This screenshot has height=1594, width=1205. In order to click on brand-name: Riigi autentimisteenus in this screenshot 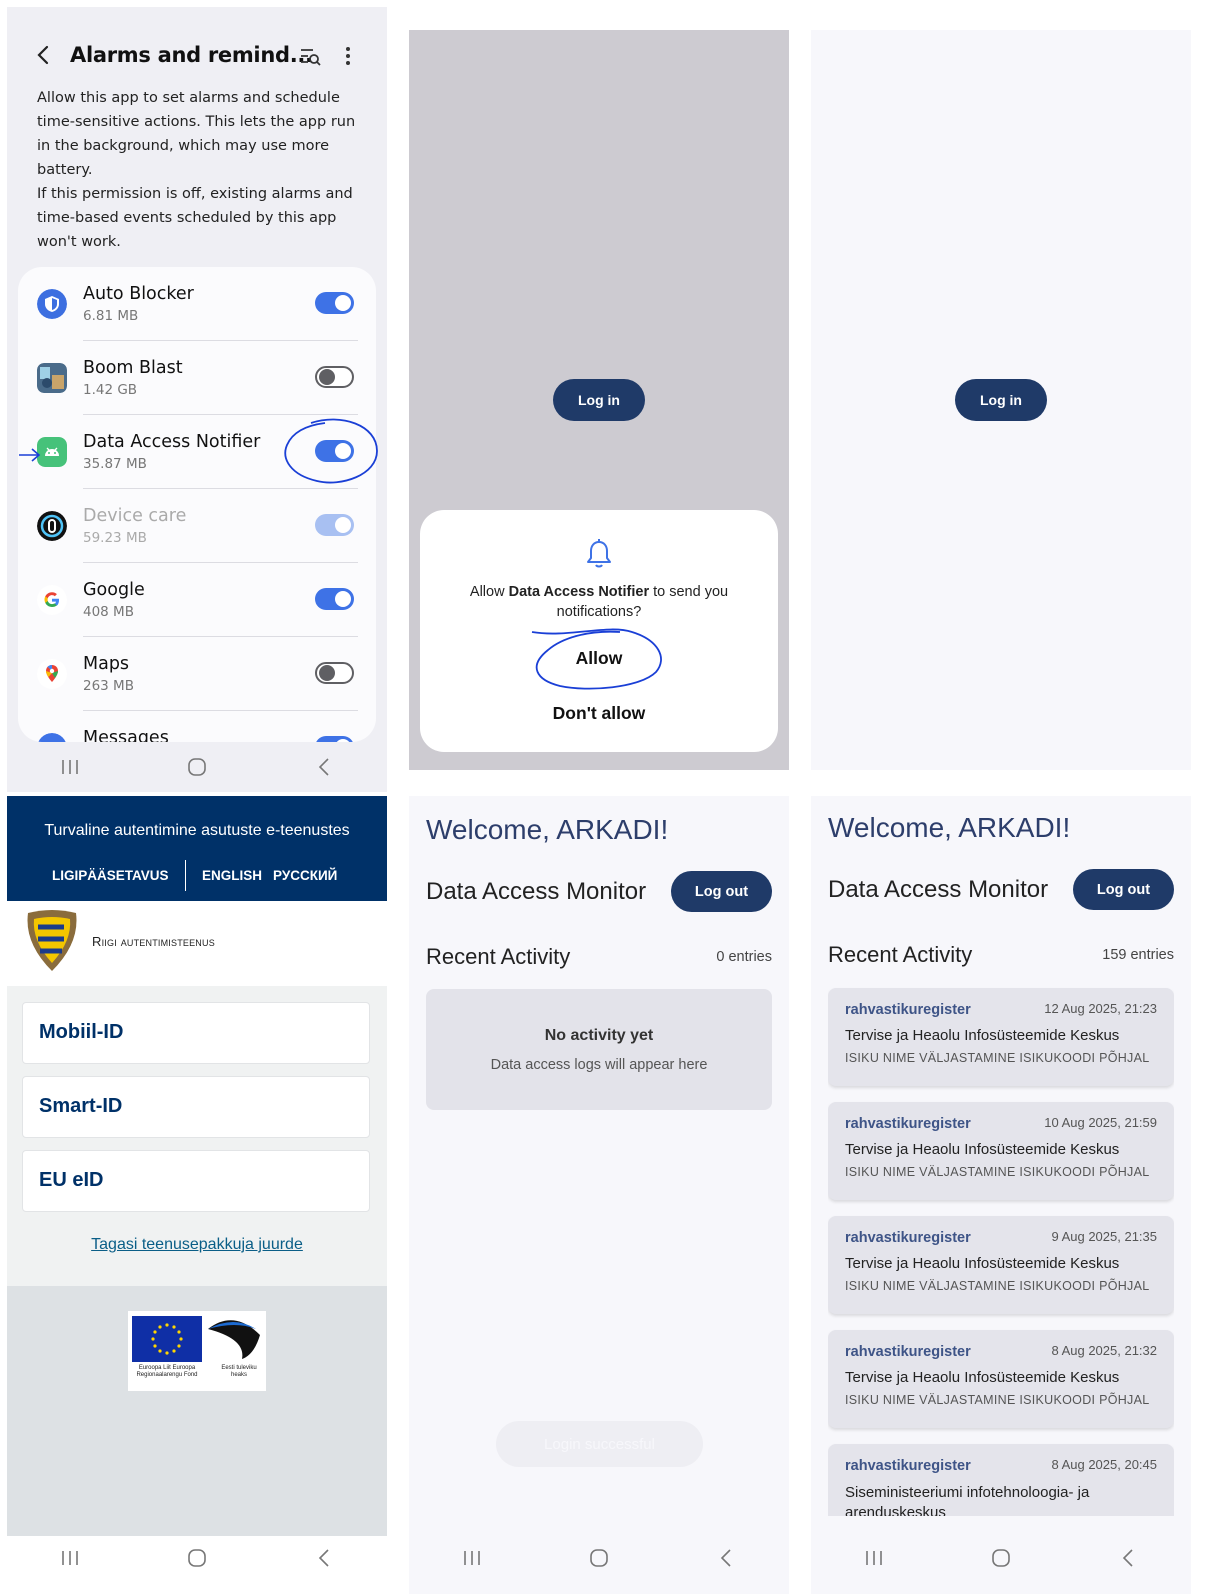, I will do `click(153, 941)`.